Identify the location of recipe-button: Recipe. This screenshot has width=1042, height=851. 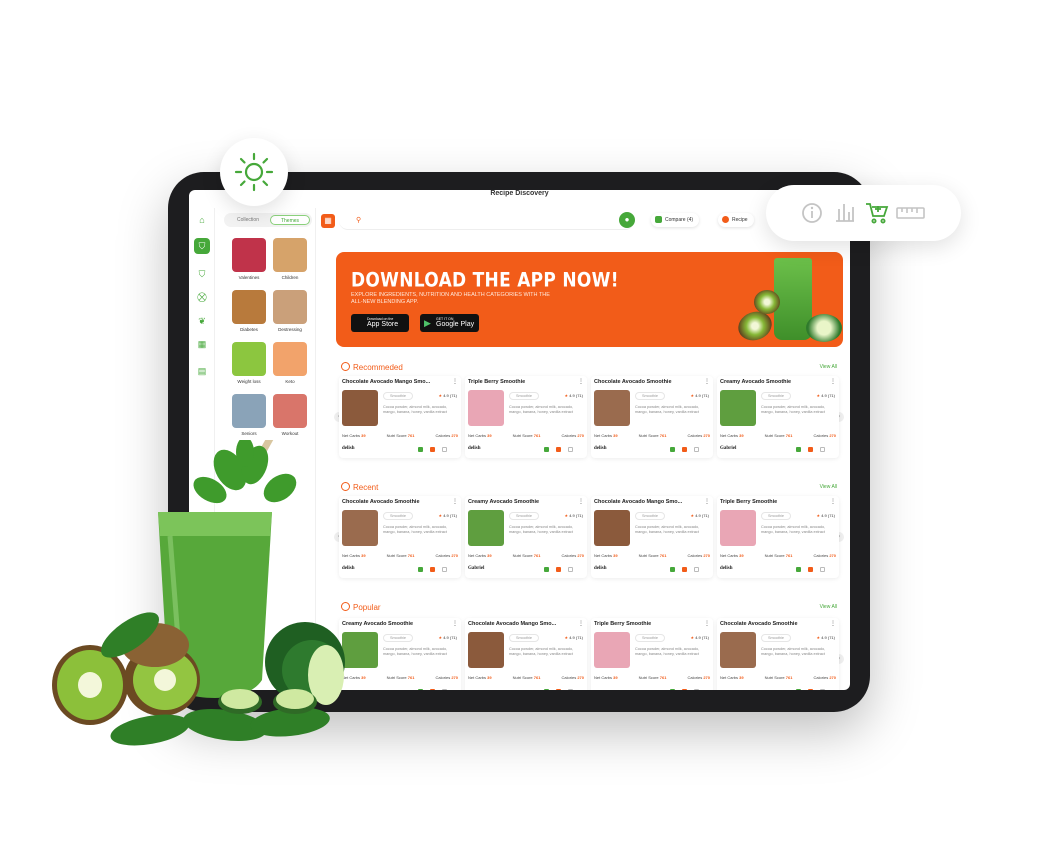
(736, 220).